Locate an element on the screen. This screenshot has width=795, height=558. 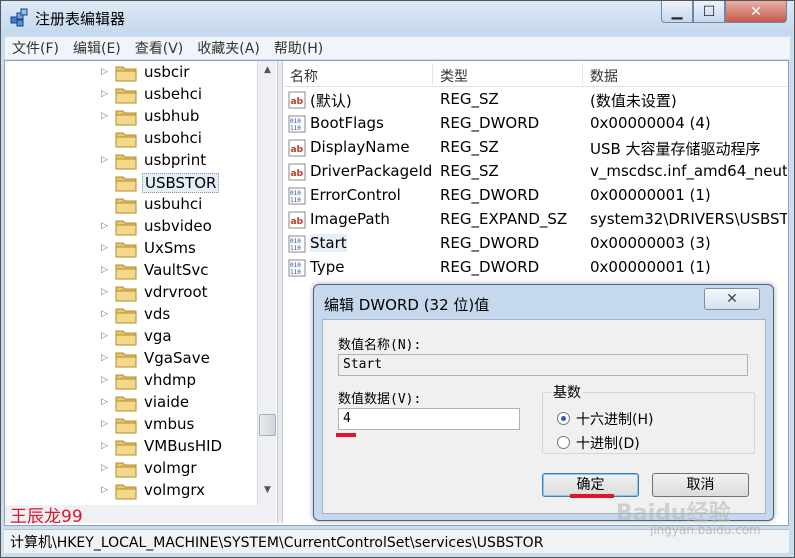
tree-item: ▷ vga is located at coordinates (131, 337).